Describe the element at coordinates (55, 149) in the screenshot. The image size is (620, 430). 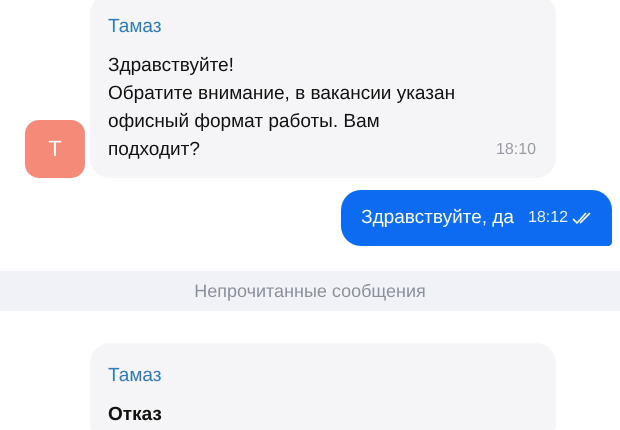
I see `avatar: Т` at that location.